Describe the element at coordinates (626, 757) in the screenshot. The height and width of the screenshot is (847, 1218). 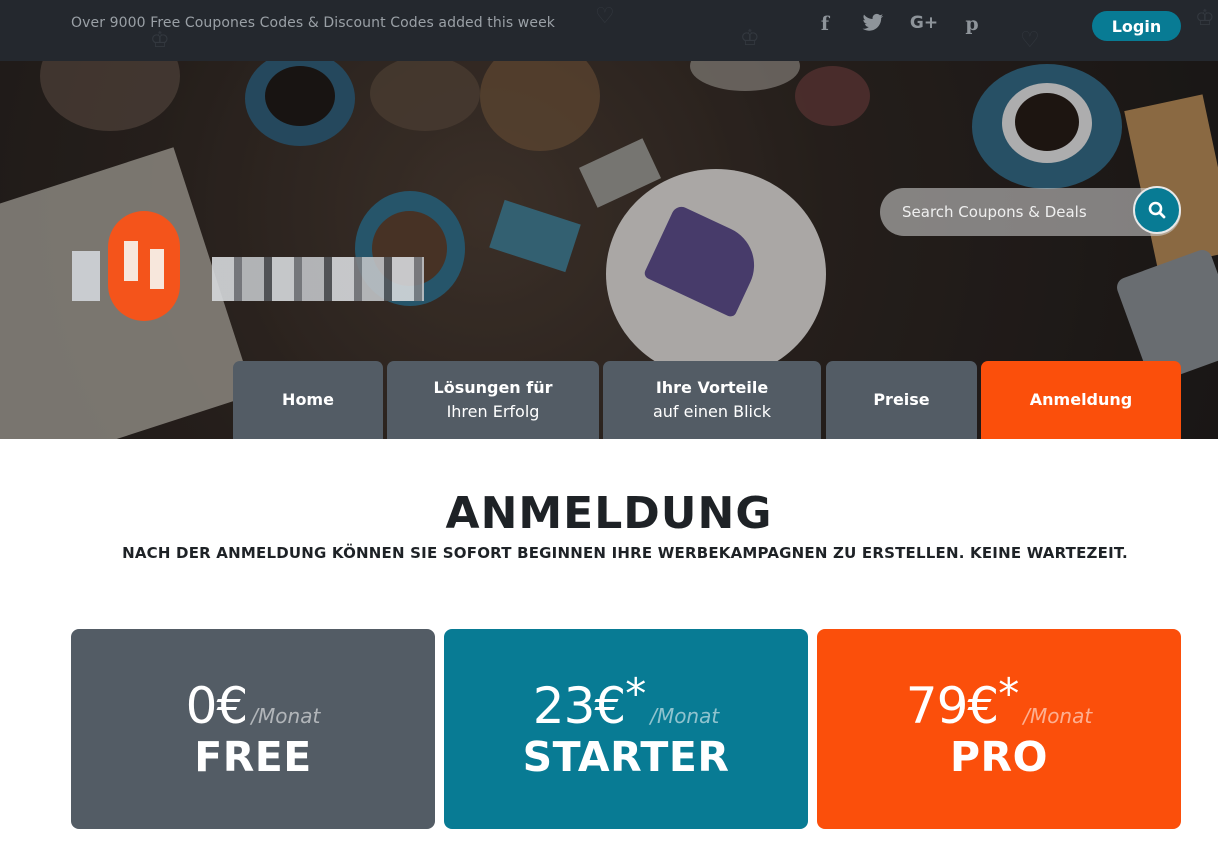
I see `plan-name: STARTER` at that location.